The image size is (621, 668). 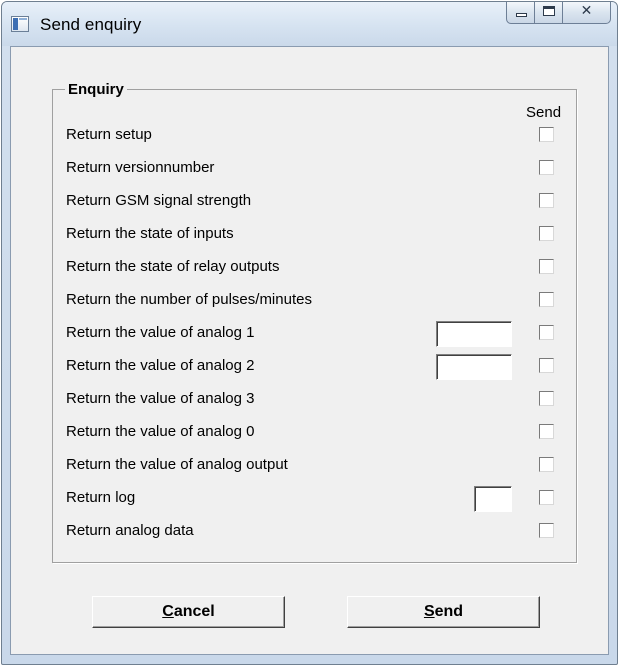 I want to click on send-checkbox-return-value-of-analog-output, so click(x=546, y=464).